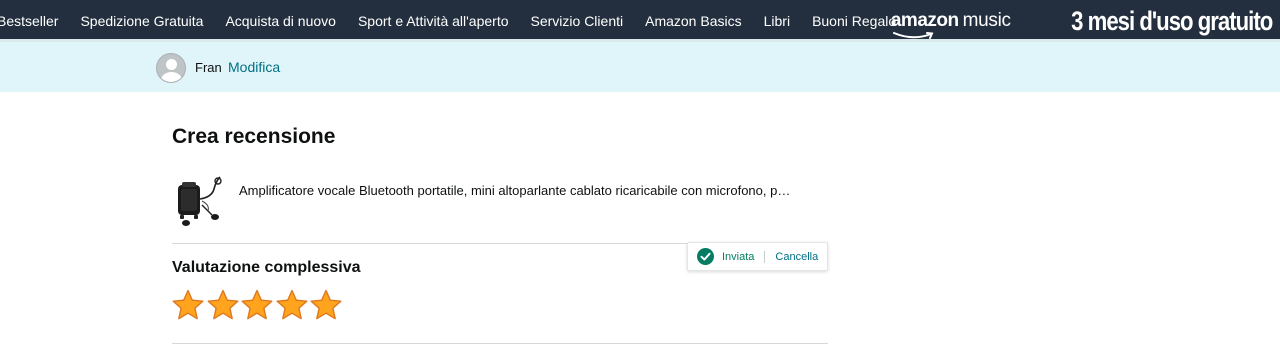 Image resolution: width=1280 pixels, height=351 pixels. I want to click on avatar-head, so click(171, 64).